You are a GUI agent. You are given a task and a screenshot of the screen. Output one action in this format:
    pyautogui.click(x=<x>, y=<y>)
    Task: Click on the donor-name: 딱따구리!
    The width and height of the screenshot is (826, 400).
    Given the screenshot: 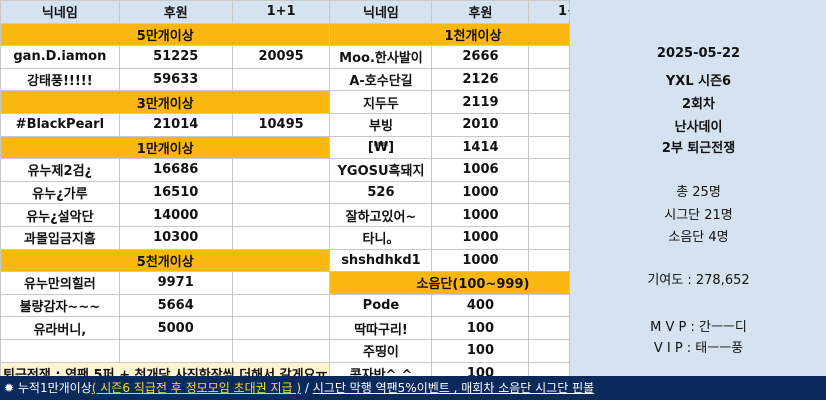 What is the action you would take?
    pyautogui.click(x=381, y=328)
    